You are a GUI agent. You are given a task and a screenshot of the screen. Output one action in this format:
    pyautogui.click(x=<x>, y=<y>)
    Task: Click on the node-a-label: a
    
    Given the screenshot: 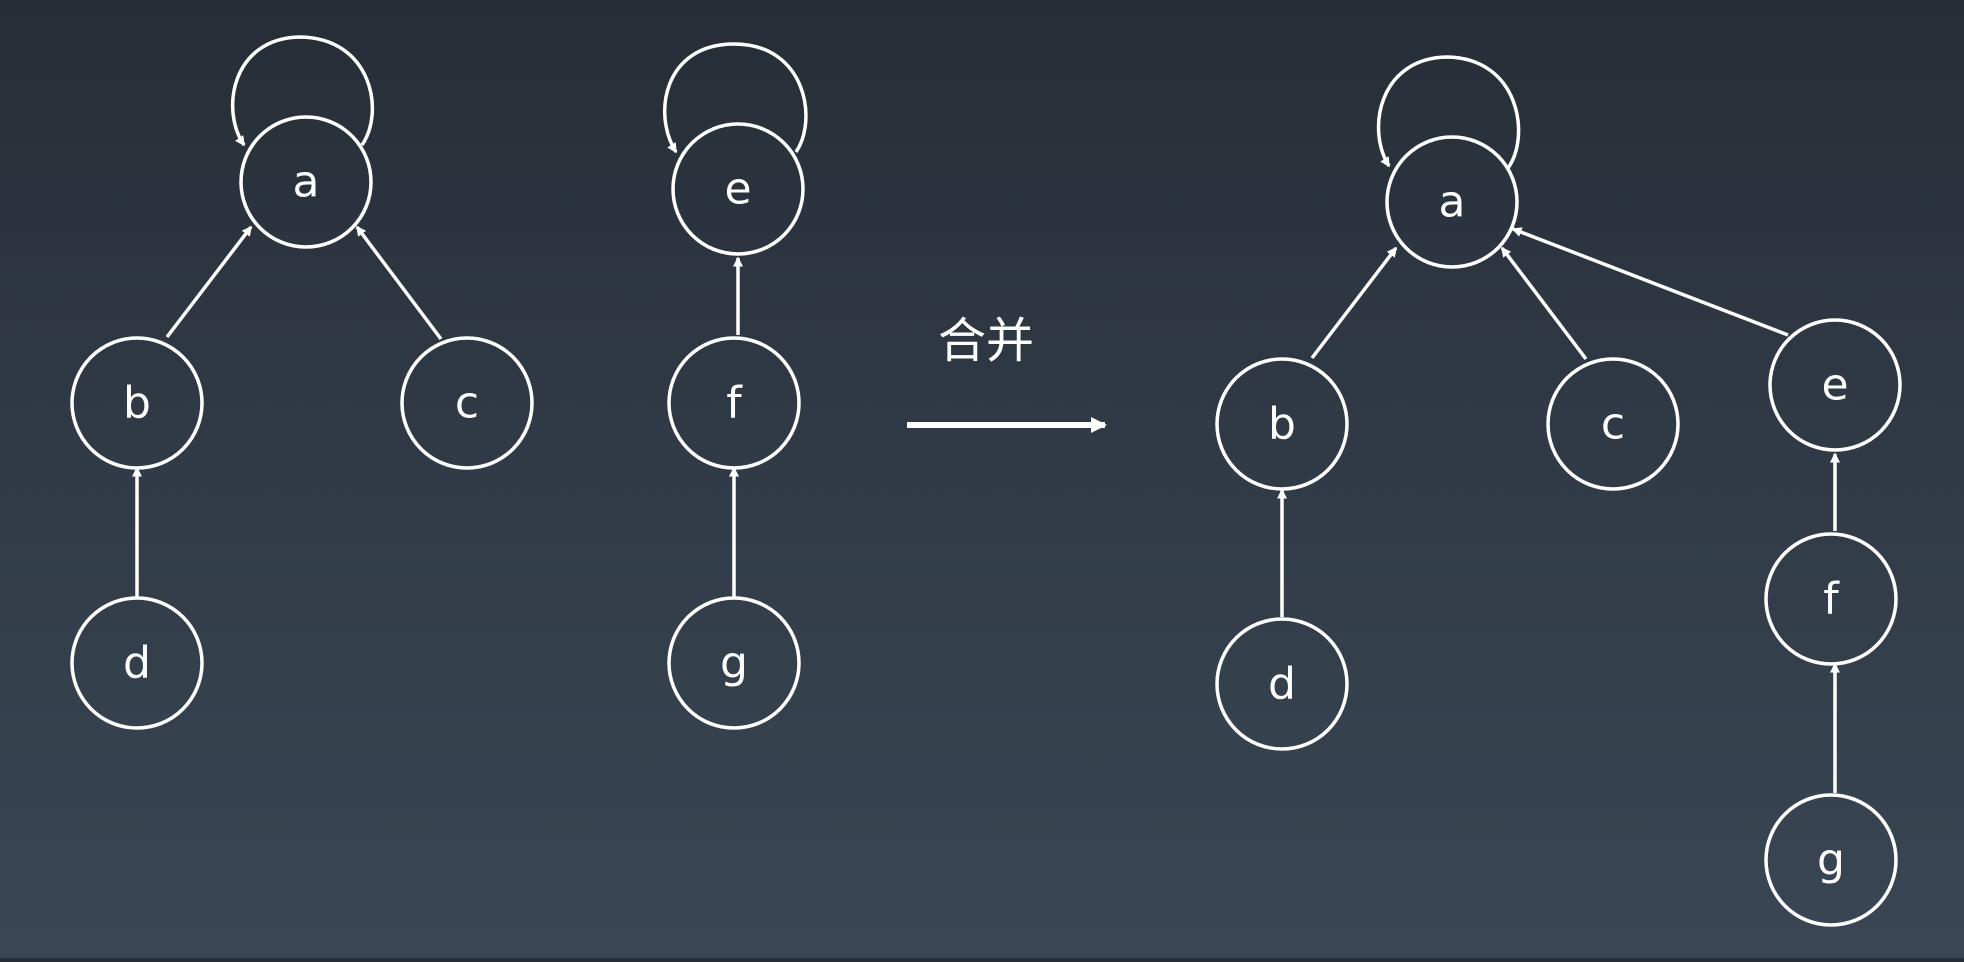 What is the action you would take?
    pyautogui.click(x=306, y=182)
    